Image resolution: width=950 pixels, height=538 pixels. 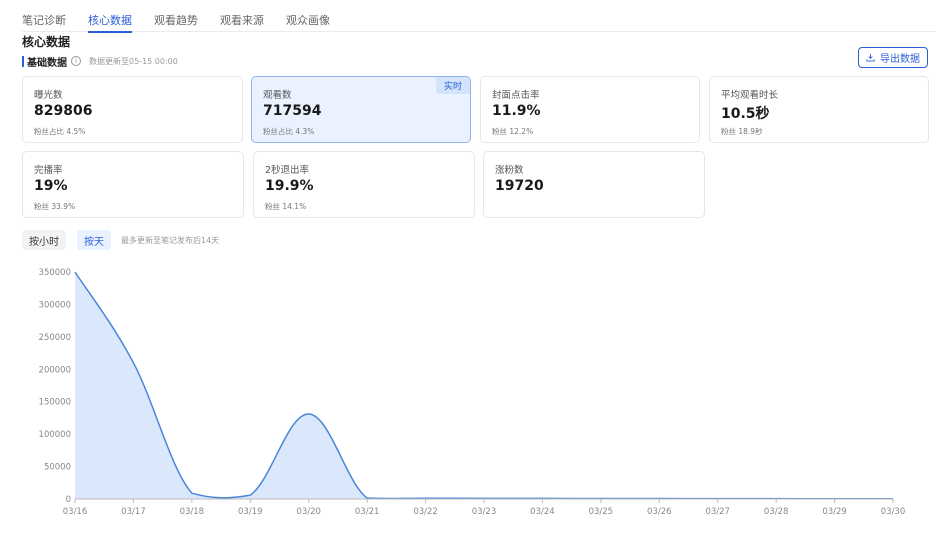 What do you see at coordinates (110, 16) in the screenshot?
I see `tab-1: 核心数据` at bounding box center [110, 16].